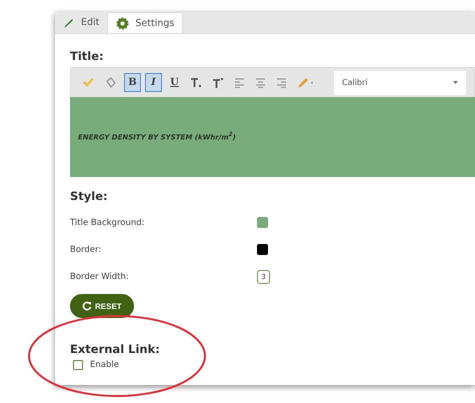 Image resolution: width=475 pixels, height=403 pixels. Describe the element at coordinates (104, 365) in the screenshot. I see `checkbox-label: Enable` at that location.